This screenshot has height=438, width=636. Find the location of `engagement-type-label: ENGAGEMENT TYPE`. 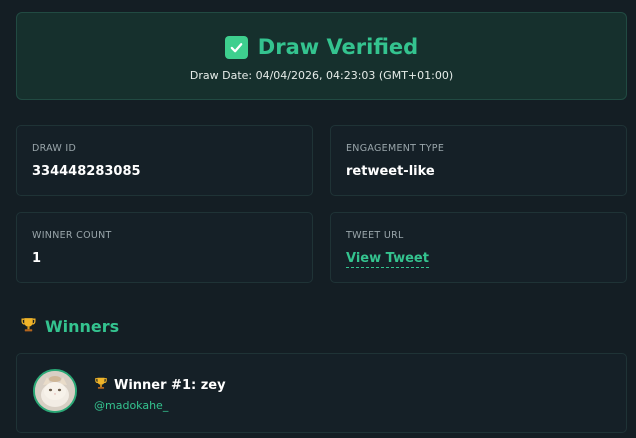

engagement-type-label: ENGAGEMENT TYPE is located at coordinates (395, 148).